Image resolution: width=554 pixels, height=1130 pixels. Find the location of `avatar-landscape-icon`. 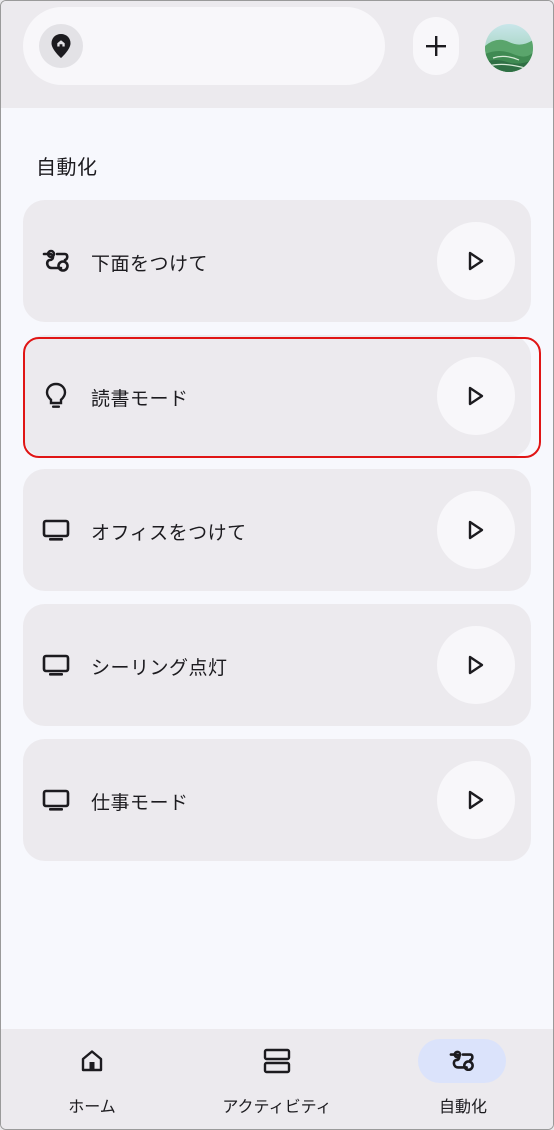

avatar-landscape-icon is located at coordinates (509, 48).